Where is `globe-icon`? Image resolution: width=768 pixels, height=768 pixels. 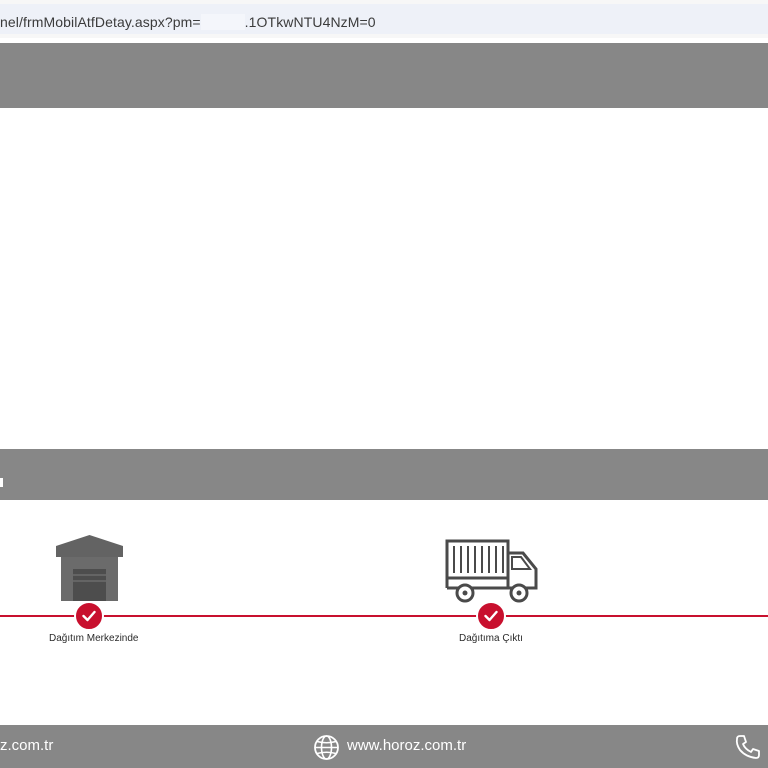
globe-icon is located at coordinates (326, 747).